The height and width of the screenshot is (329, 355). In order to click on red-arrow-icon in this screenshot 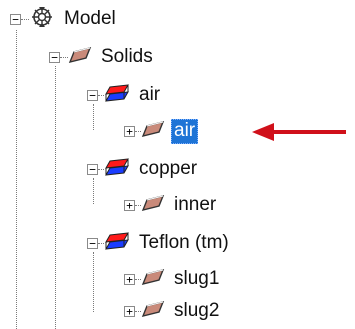, I will do `click(300, 134)`.